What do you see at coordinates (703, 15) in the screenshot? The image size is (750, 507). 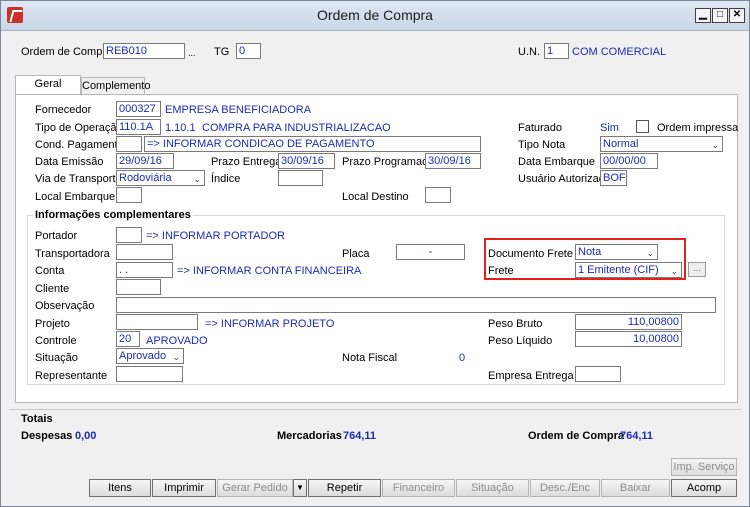 I see `minimize-icon: ▁` at bounding box center [703, 15].